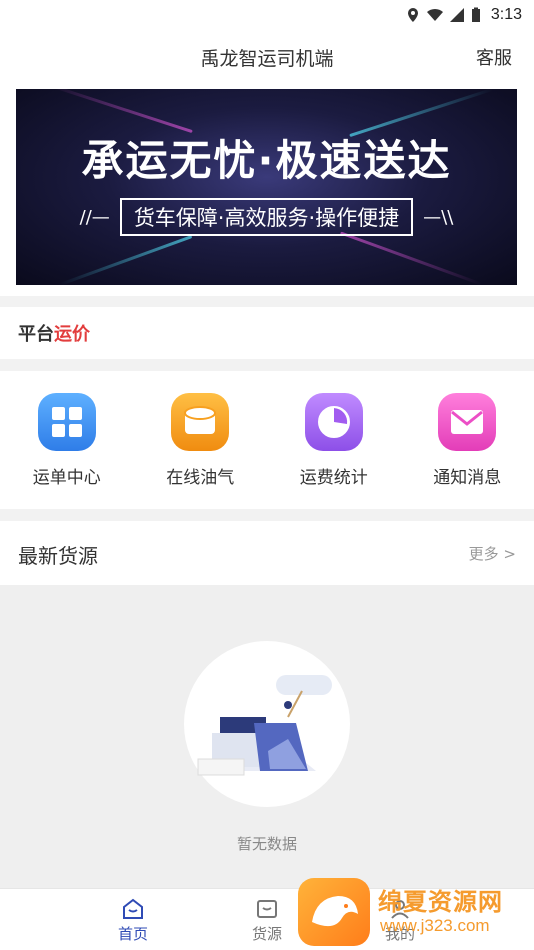  I want to click on signal-icon, so click(456, 15).